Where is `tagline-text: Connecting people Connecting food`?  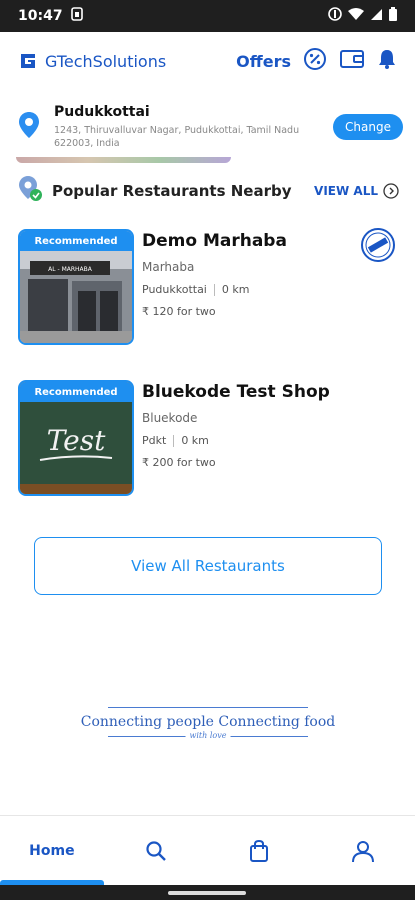
tagline-text: Connecting people Connecting food is located at coordinates (208, 722).